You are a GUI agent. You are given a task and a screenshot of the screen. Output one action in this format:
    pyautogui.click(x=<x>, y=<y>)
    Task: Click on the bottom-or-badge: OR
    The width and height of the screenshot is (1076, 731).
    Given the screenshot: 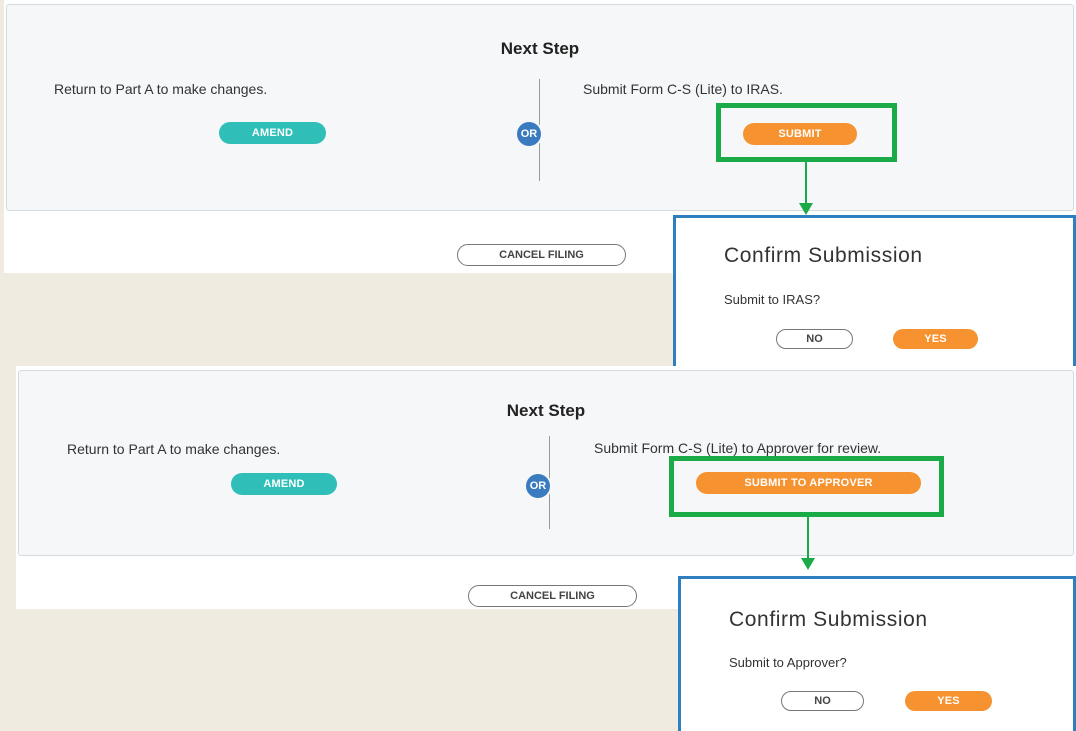 What is the action you would take?
    pyautogui.click(x=538, y=486)
    